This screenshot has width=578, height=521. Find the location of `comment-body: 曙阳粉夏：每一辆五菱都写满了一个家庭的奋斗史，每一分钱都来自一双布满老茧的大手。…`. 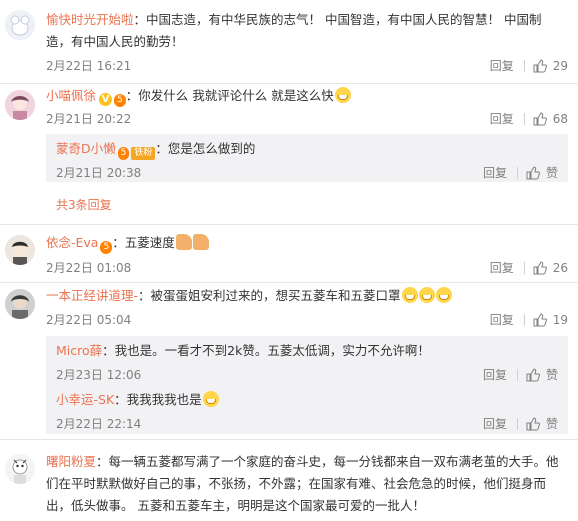

comment-body: 曙阳粉夏：每一辆五菱都写满了一个家庭的奋斗史，每一分钱都来自一双布满老茧的大手。… is located at coordinates (306, 484).